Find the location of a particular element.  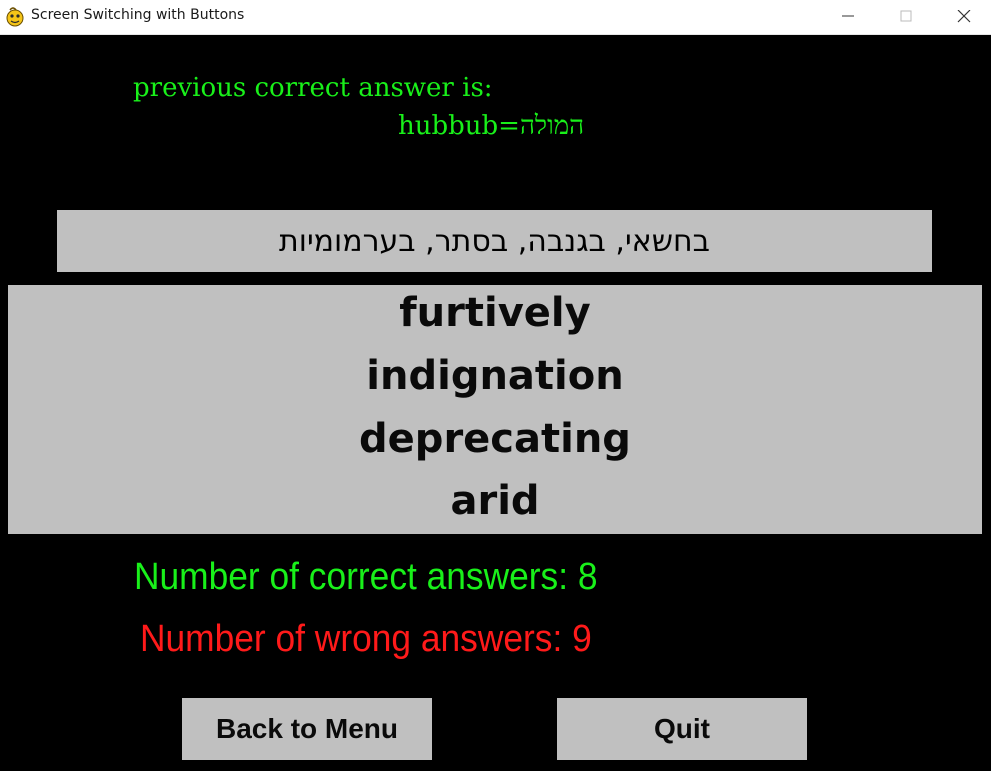

correct-answers-count: Number of correct answers: 8 is located at coordinates (366, 577).